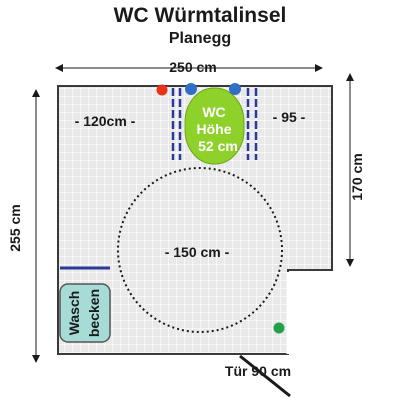  I want to click on flush-blue-dot-left, so click(191, 89).